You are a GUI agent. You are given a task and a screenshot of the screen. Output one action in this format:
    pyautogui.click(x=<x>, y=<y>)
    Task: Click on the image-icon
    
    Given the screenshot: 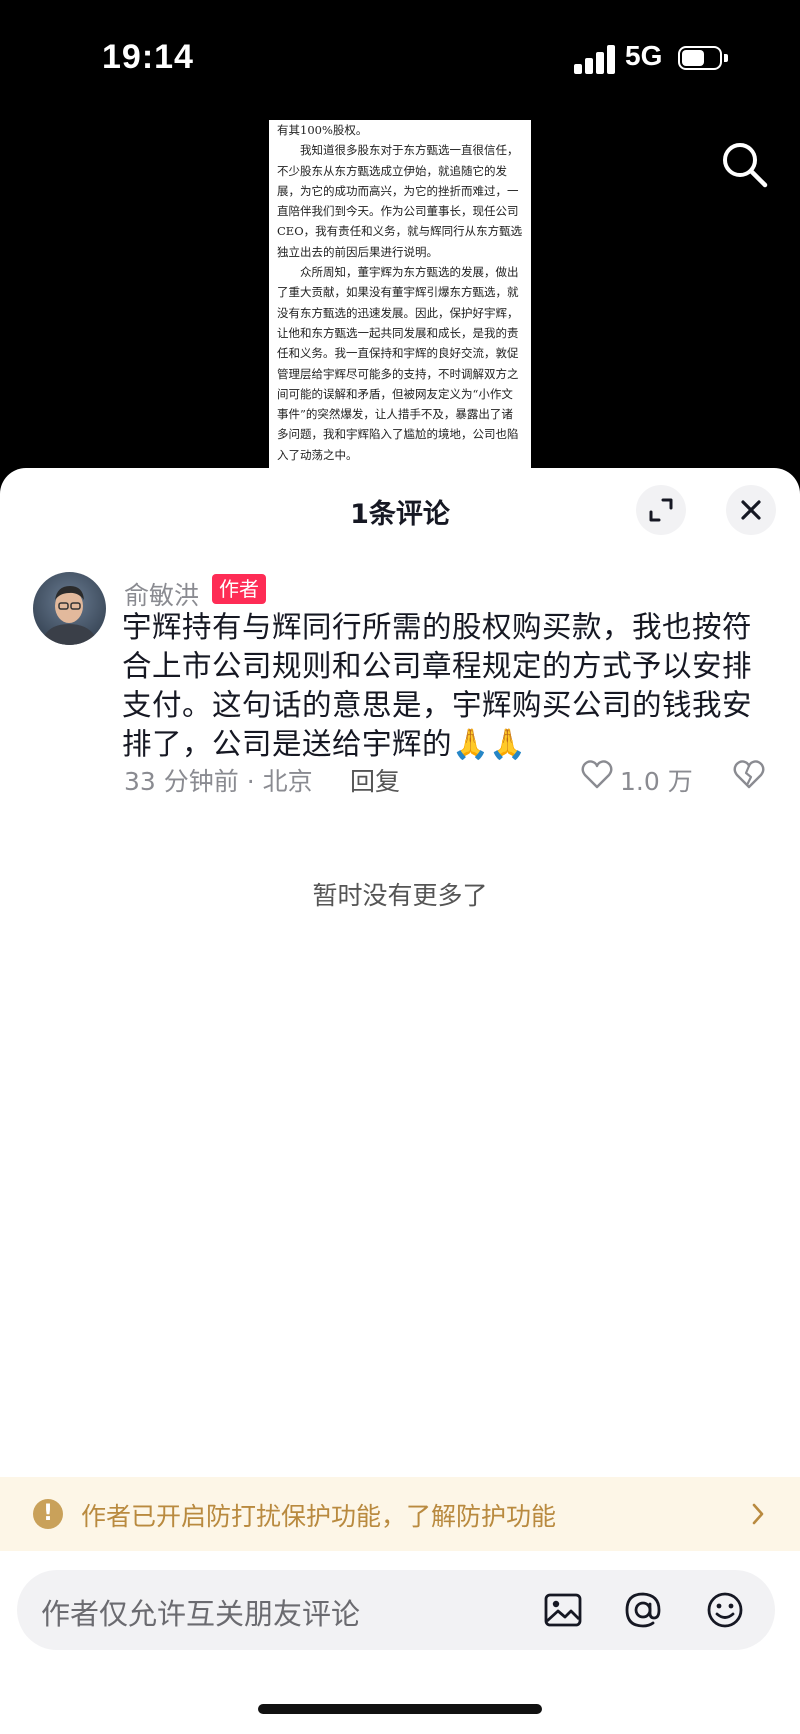 What is the action you would take?
    pyautogui.click(x=563, y=1610)
    